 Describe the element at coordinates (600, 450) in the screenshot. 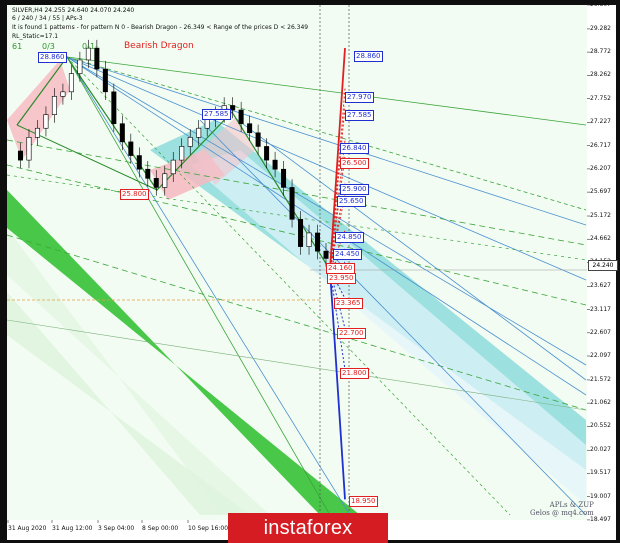

I see `y-tick-label: 20.027` at that location.